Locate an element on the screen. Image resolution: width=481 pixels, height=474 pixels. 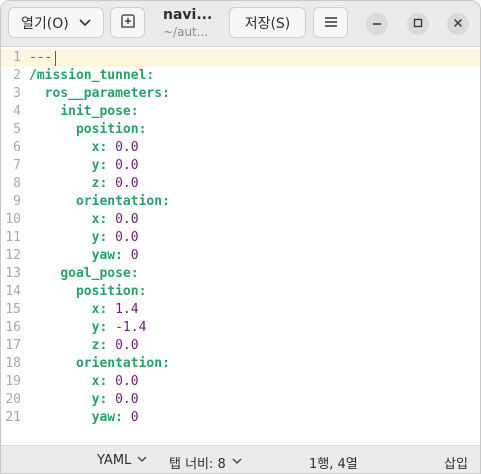
tab-width-selector: 탭 너비: 8 is located at coordinates (205, 462).